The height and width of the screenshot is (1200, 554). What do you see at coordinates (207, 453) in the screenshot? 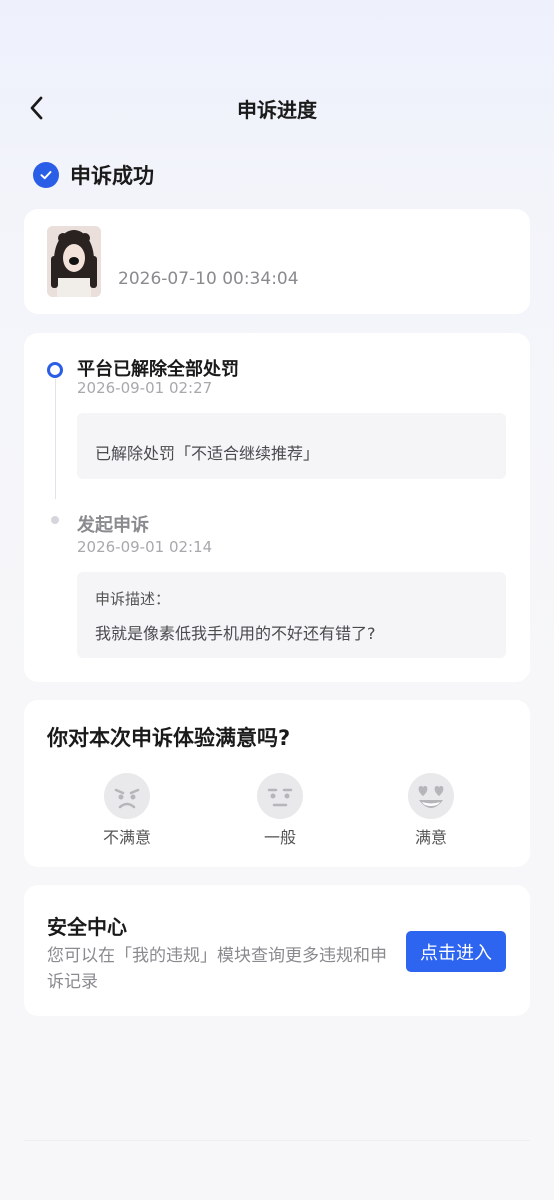
I see `timeline-detail: 已解除处罚「不适合继续推荐」` at bounding box center [207, 453].